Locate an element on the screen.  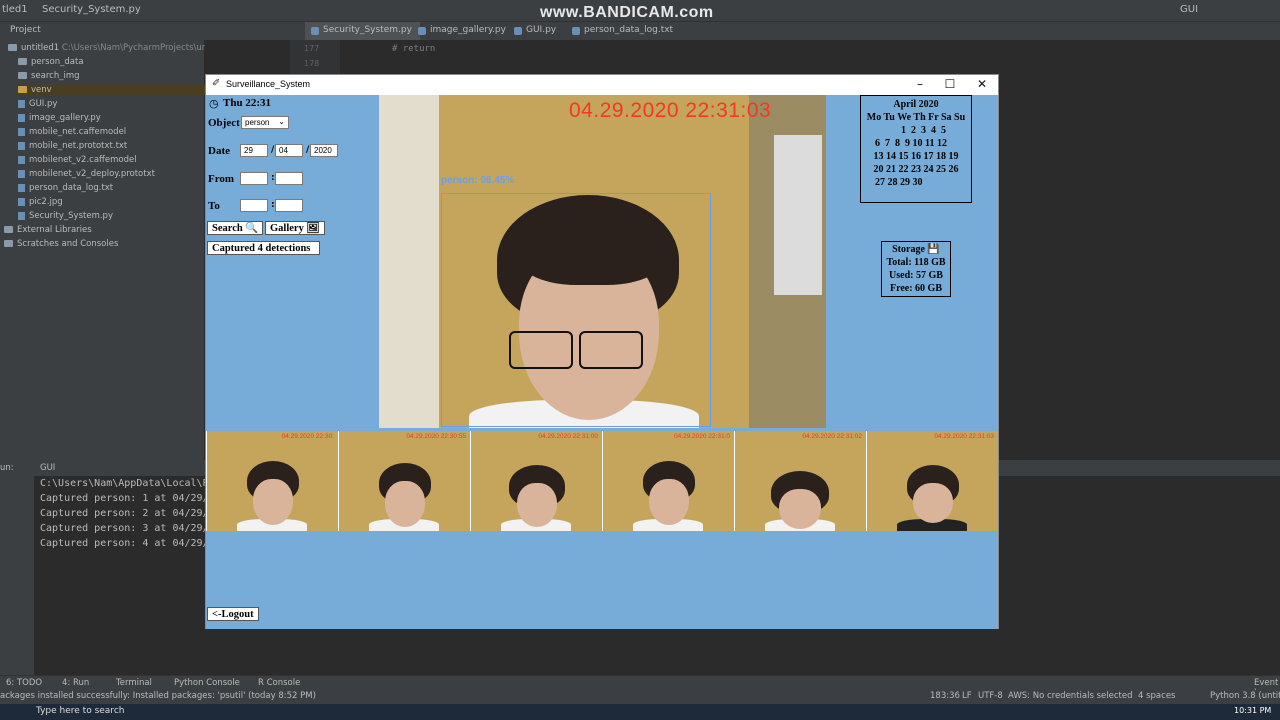
tab-run: 4: Run is located at coordinates (75, 683).